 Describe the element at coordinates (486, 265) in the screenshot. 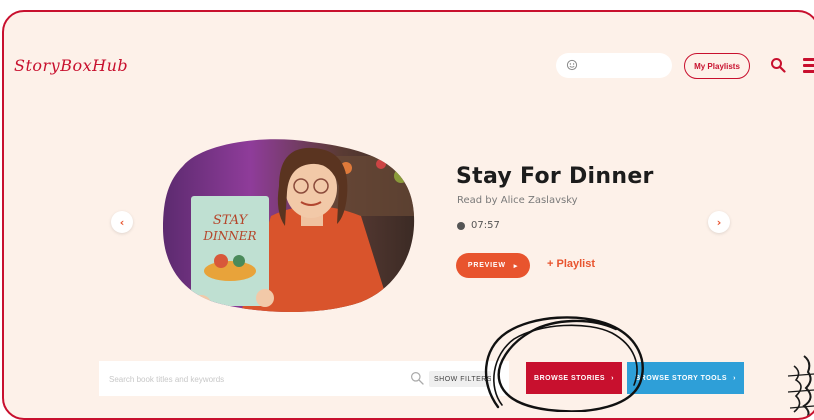

I see `preview-label: PREVIEW` at that location.